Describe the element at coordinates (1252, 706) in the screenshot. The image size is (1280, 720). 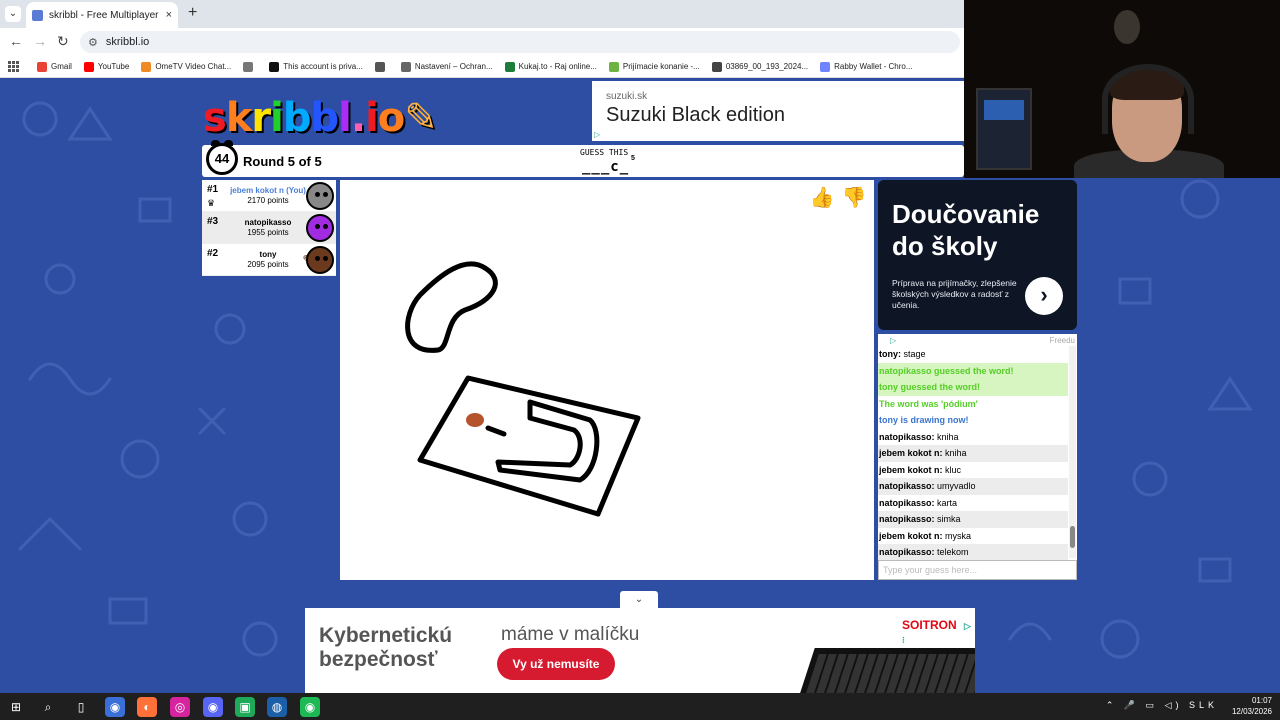
I see `clock: 01:07 12/03/2026` at that location.